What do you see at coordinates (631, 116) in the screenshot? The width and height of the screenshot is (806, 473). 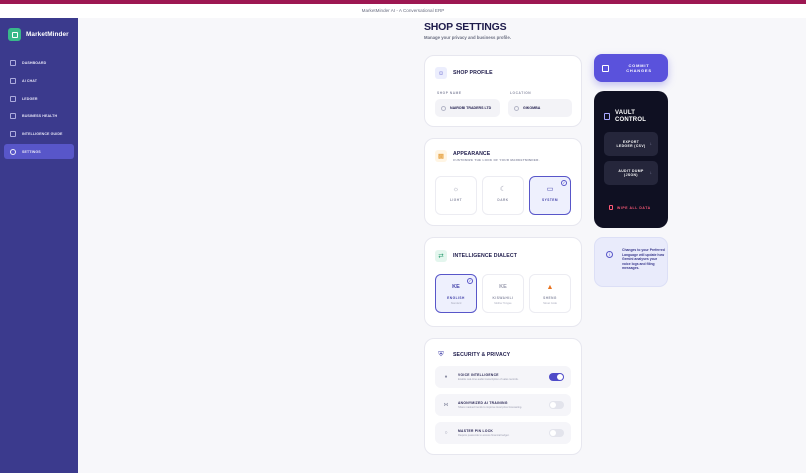 I see `vault-title: VAULT CONTROL` at bounding box center [631, 116].